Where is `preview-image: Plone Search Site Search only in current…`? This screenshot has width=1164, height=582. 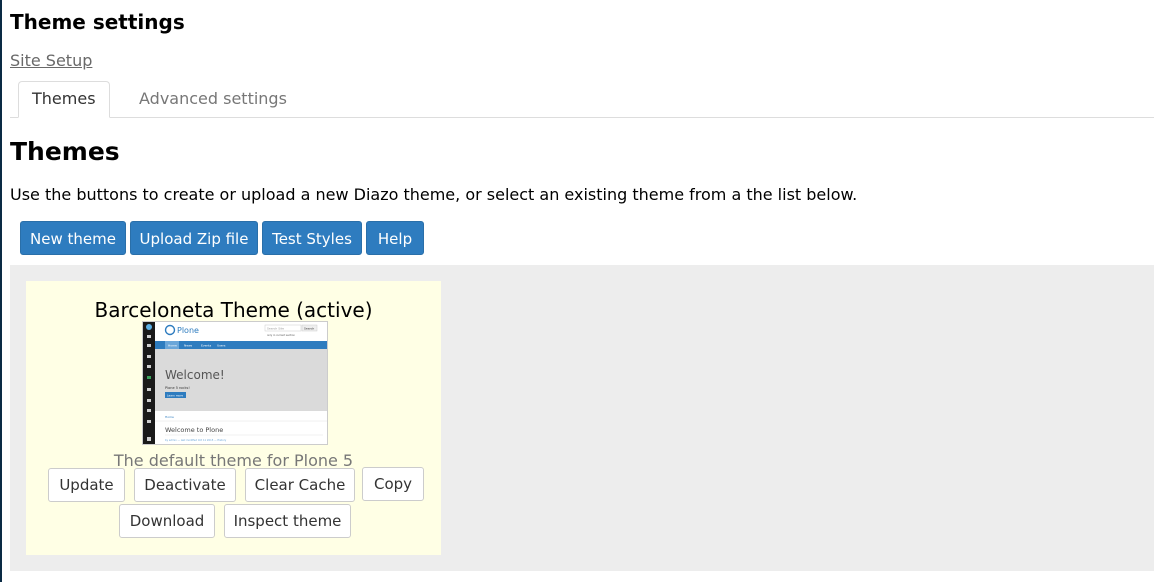 preview-image: Plone Search Site Search only in current… is located at coordinates (235, 383).